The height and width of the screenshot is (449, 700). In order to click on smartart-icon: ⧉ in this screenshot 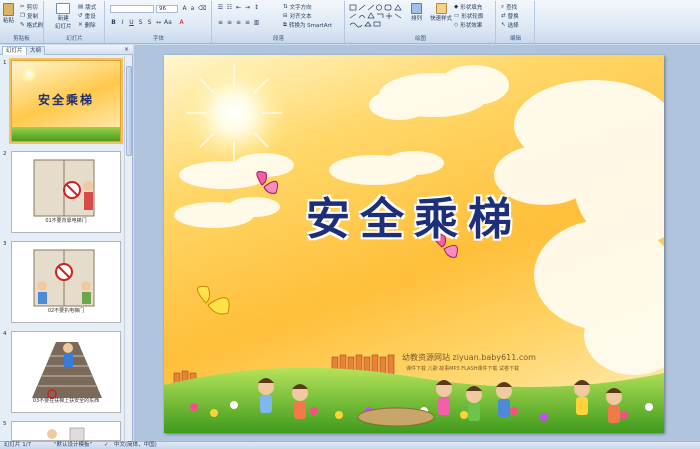, I will do `click(285, 24)`.